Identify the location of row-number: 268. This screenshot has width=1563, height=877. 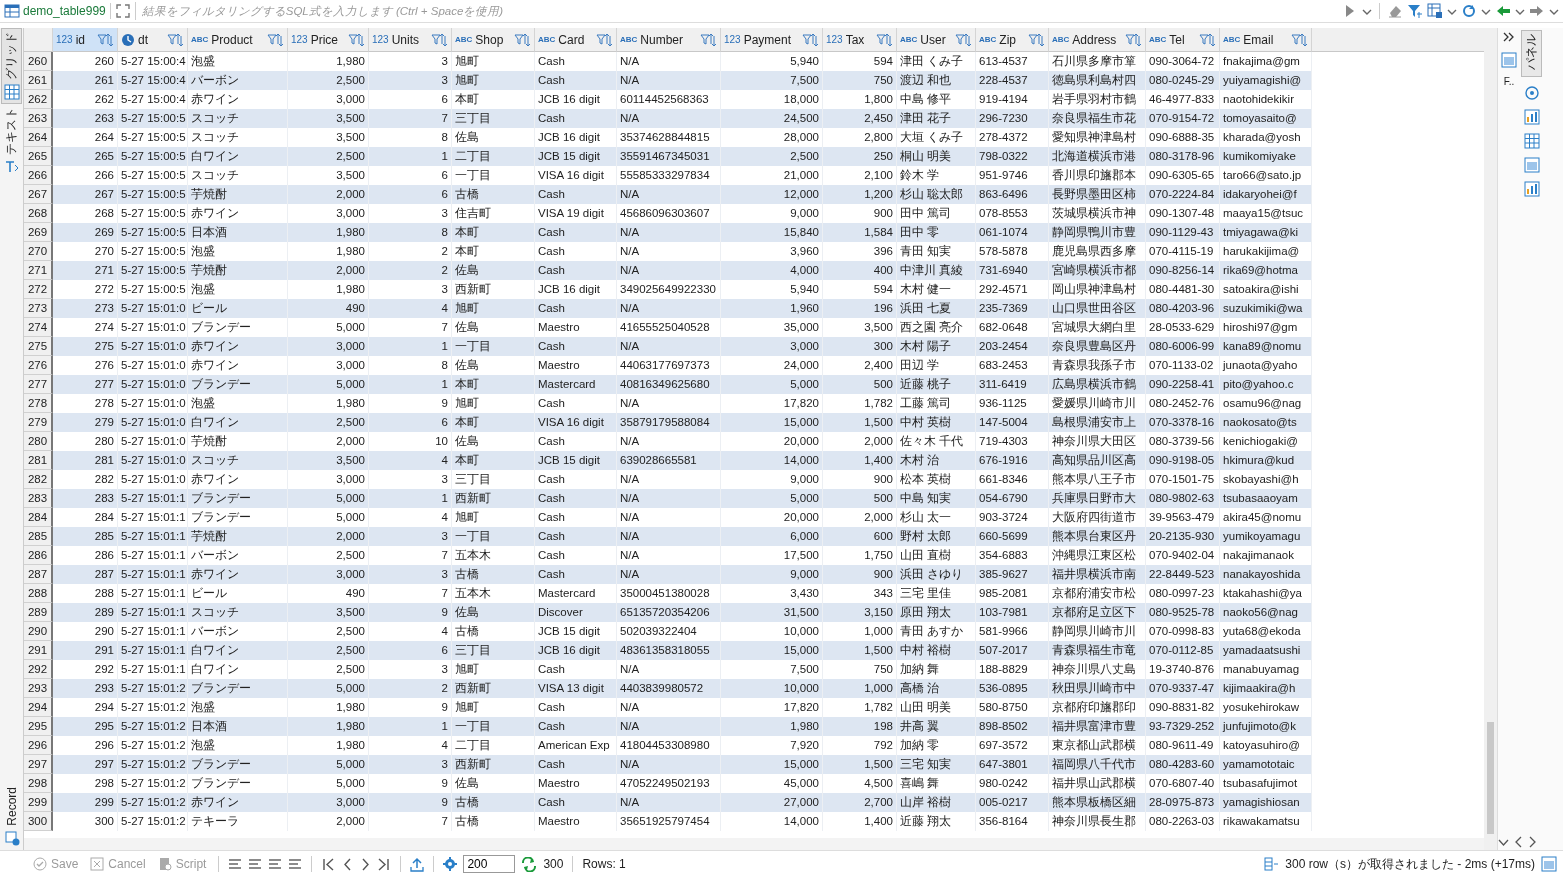
(38, 213).